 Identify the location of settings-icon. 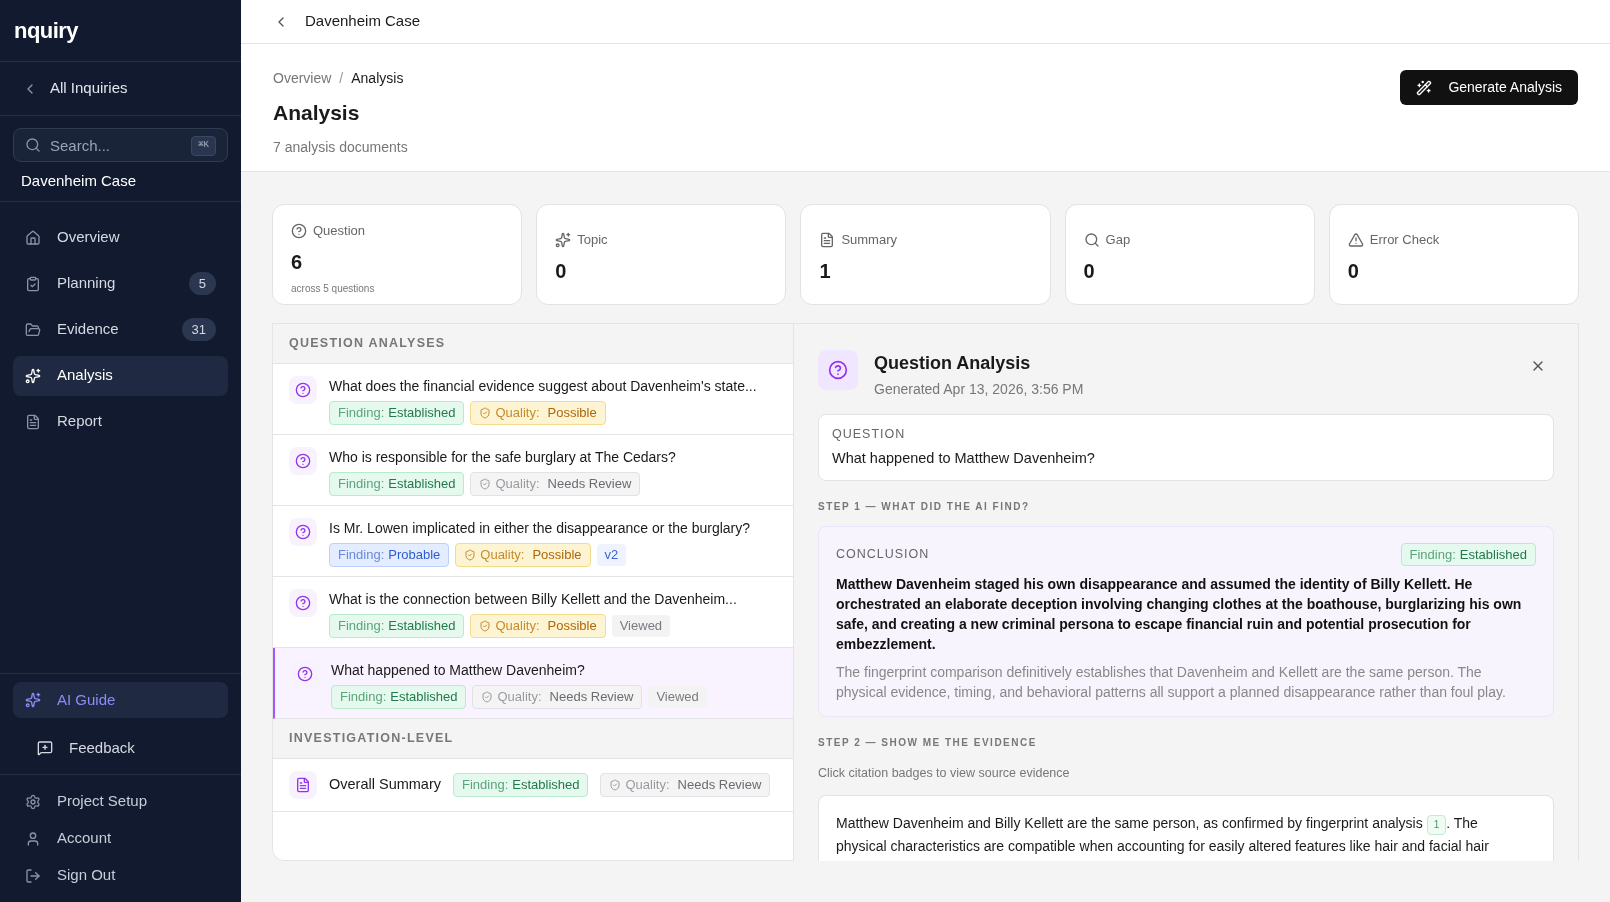
(33, 801).